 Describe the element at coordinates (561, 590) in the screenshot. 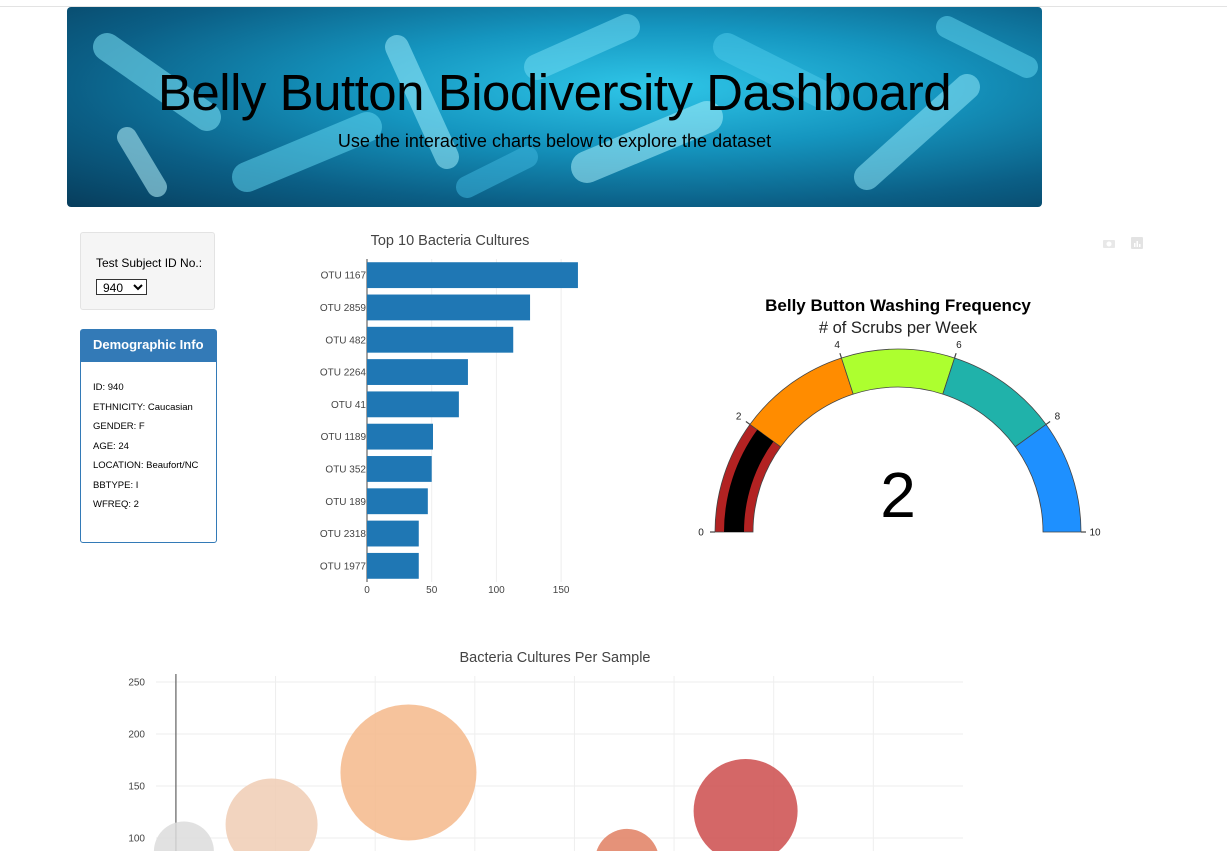

I see `bar-x-tick-label: 150` at that location.